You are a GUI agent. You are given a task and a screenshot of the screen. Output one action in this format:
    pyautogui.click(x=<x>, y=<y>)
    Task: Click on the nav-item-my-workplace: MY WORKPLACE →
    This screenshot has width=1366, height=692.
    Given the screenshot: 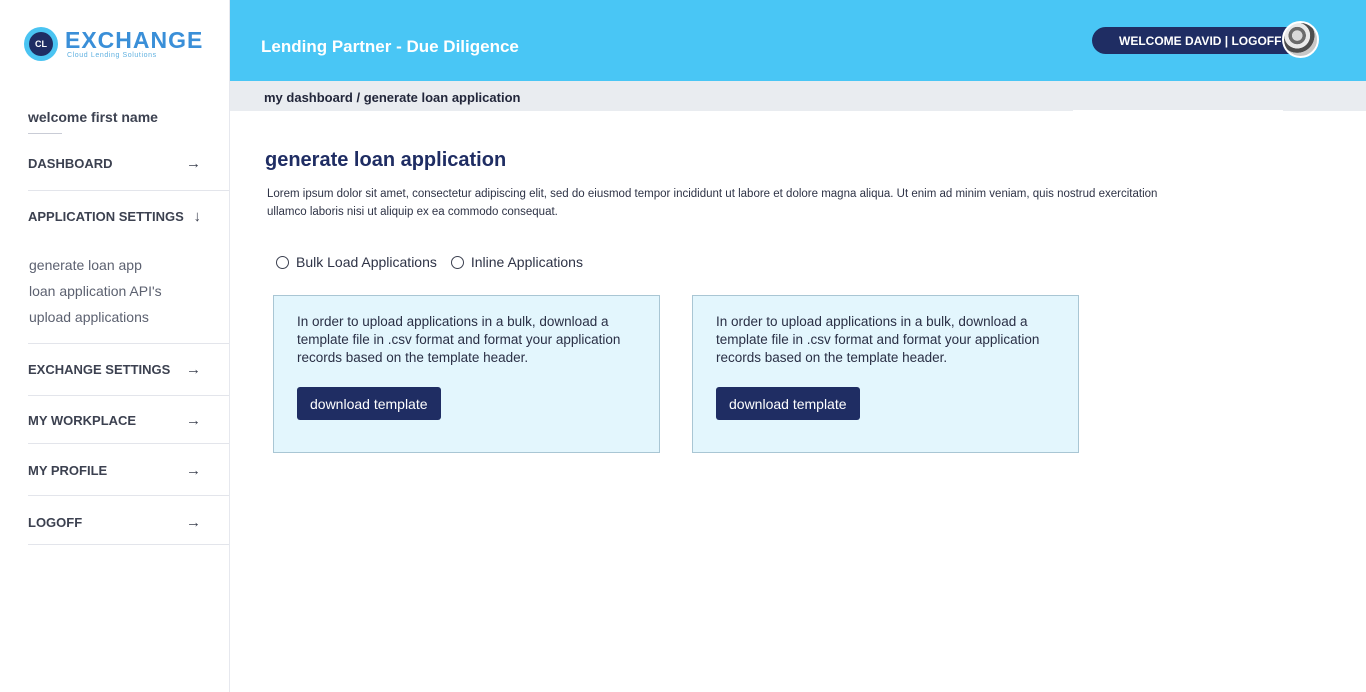 What is the action you would take?
    pyautogui.click(x=128, y=420)
    